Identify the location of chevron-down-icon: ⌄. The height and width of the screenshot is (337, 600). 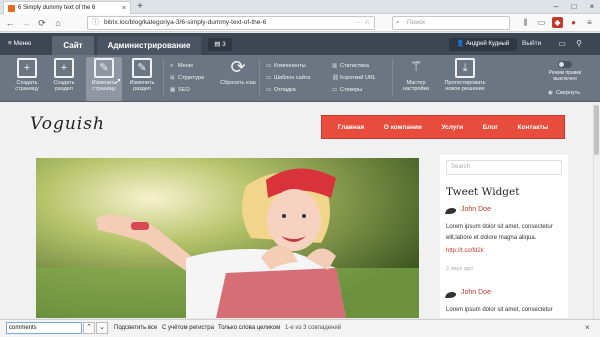
(102, 327).